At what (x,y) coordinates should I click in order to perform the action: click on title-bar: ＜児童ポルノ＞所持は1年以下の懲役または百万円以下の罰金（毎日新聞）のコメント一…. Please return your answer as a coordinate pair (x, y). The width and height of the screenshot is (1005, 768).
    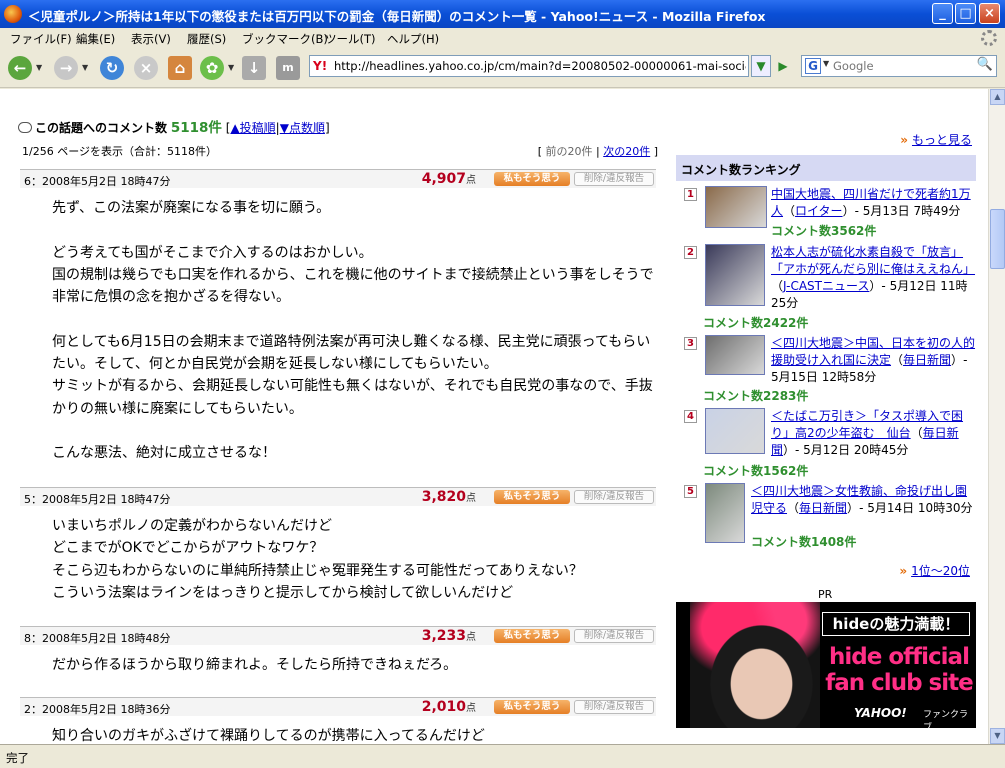
    Looking at the image, I should click on (502, 14).